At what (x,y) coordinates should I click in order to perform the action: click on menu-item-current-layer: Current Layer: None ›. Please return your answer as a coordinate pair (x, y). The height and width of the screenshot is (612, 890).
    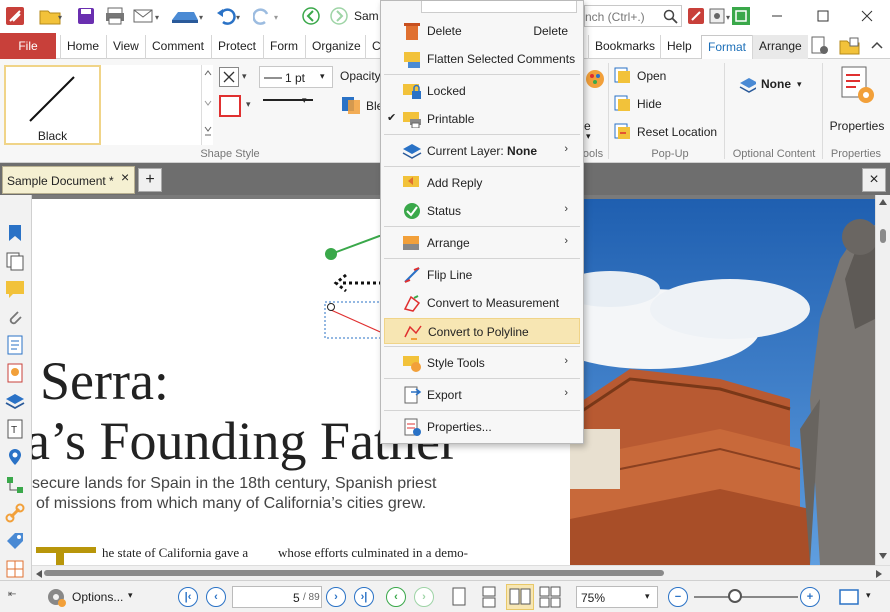
    Looking at the image, I should click on (482, 151).